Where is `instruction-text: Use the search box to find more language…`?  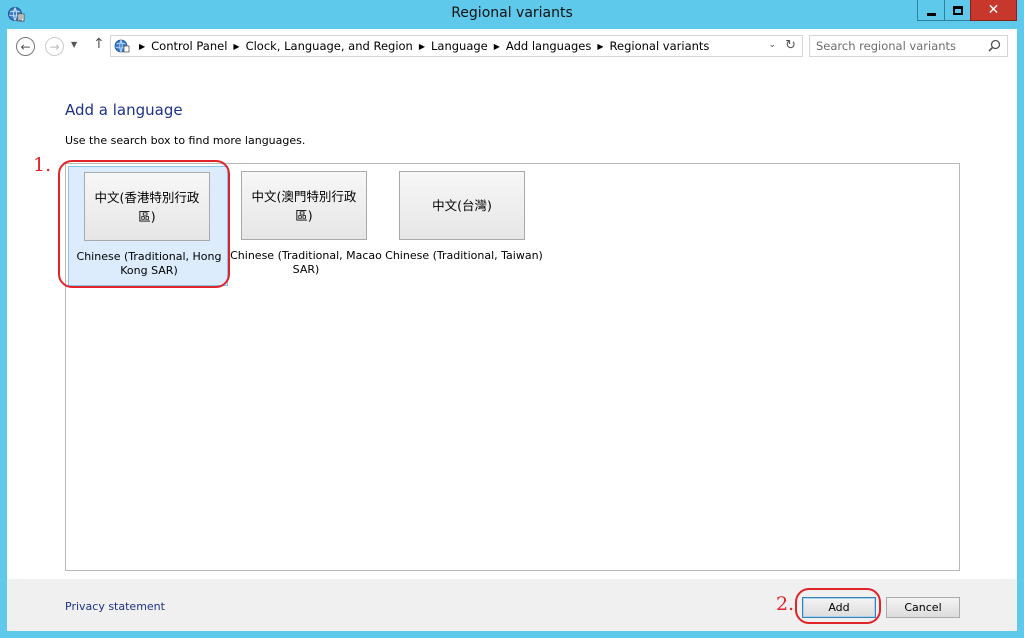
instruction-text: Use the search box to find more language… is located at coordinates (185, 140).